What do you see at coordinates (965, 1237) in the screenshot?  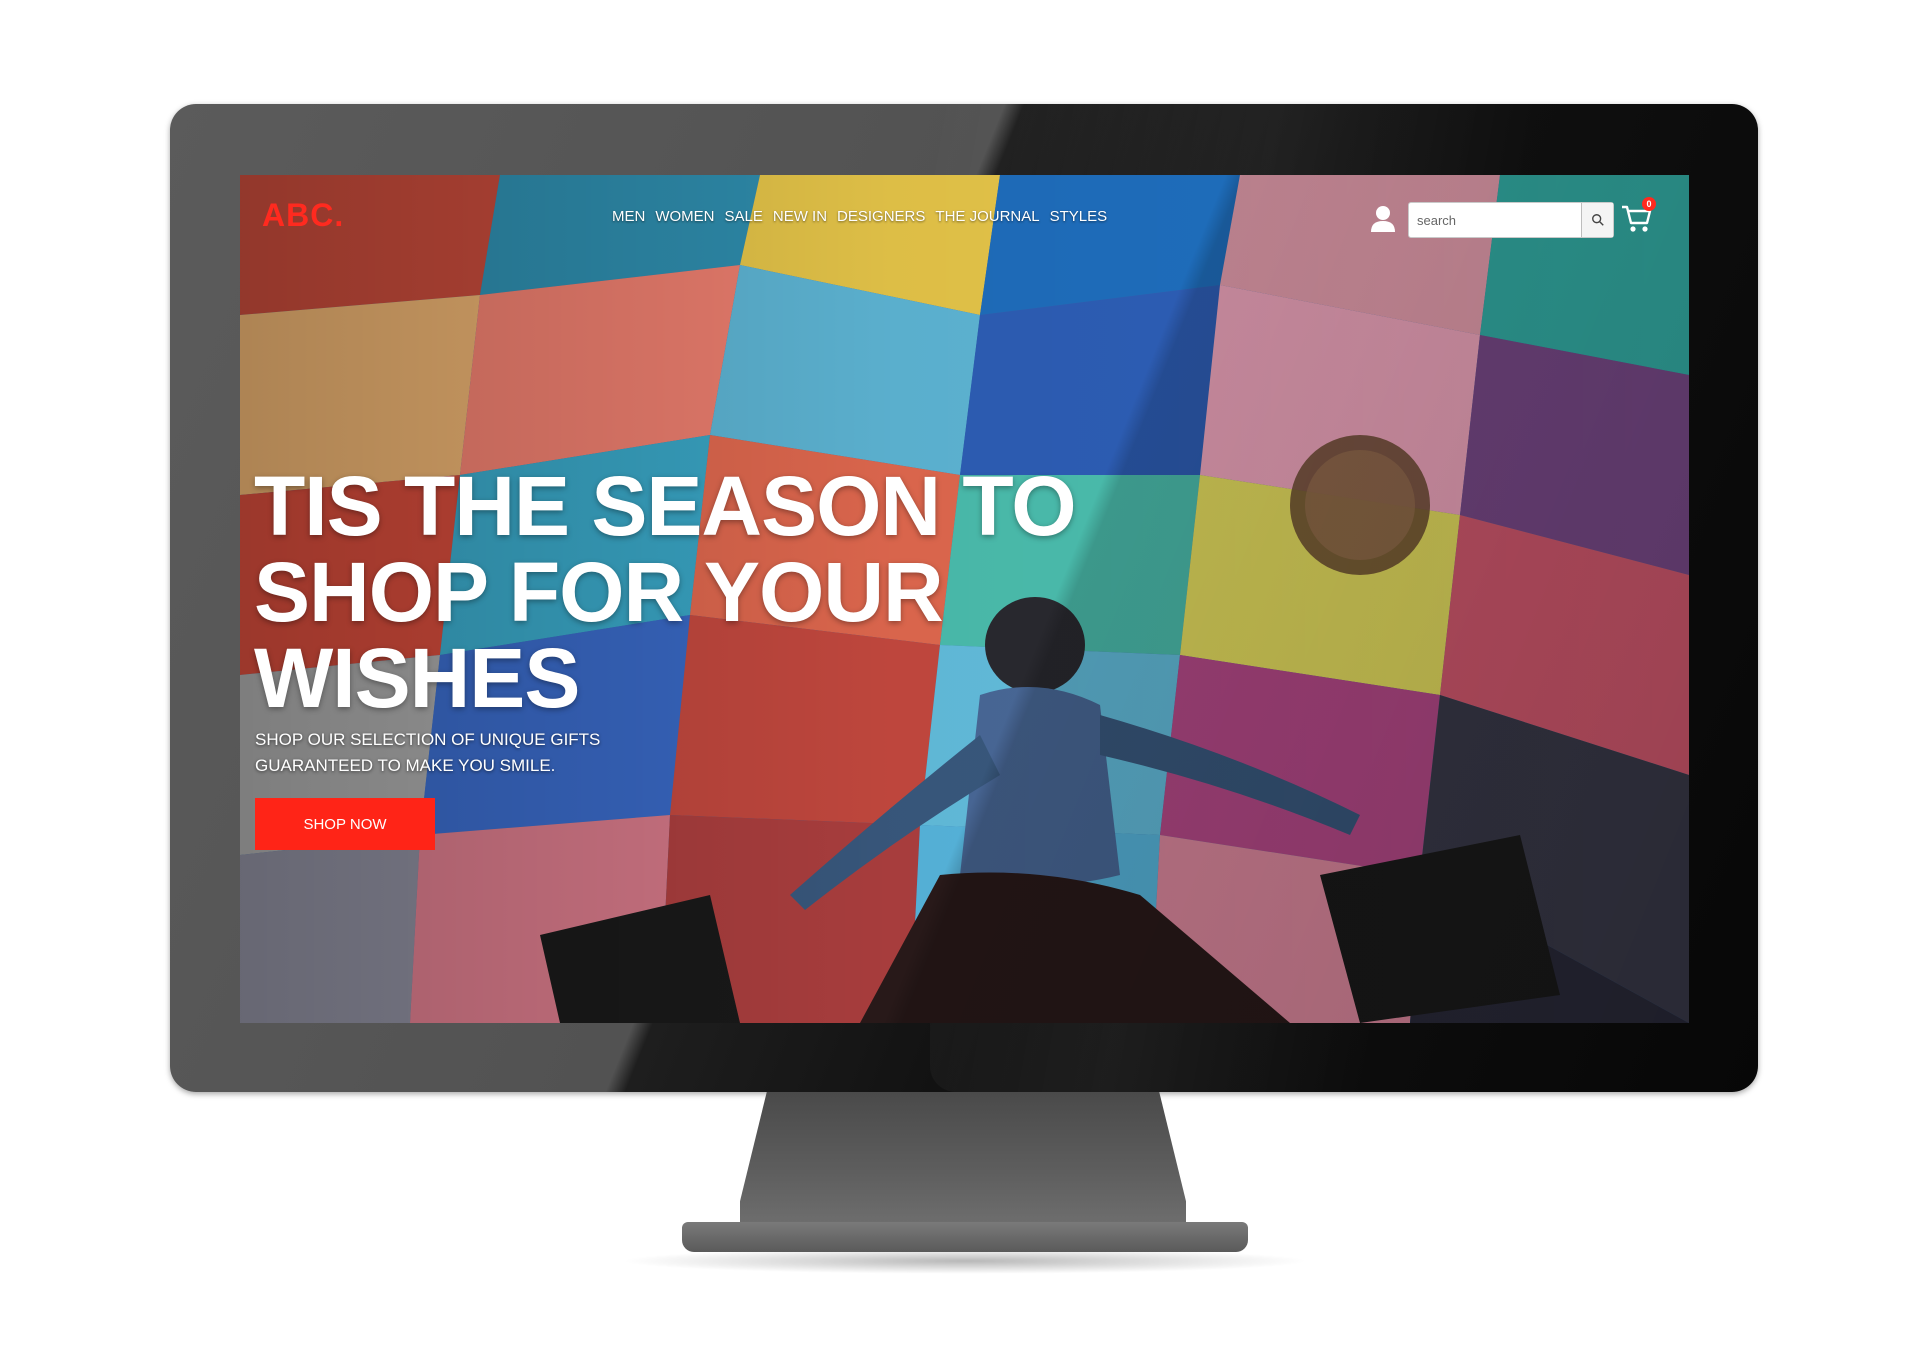 I see `monitor-stand-base` at bounding box center [965, 1237].